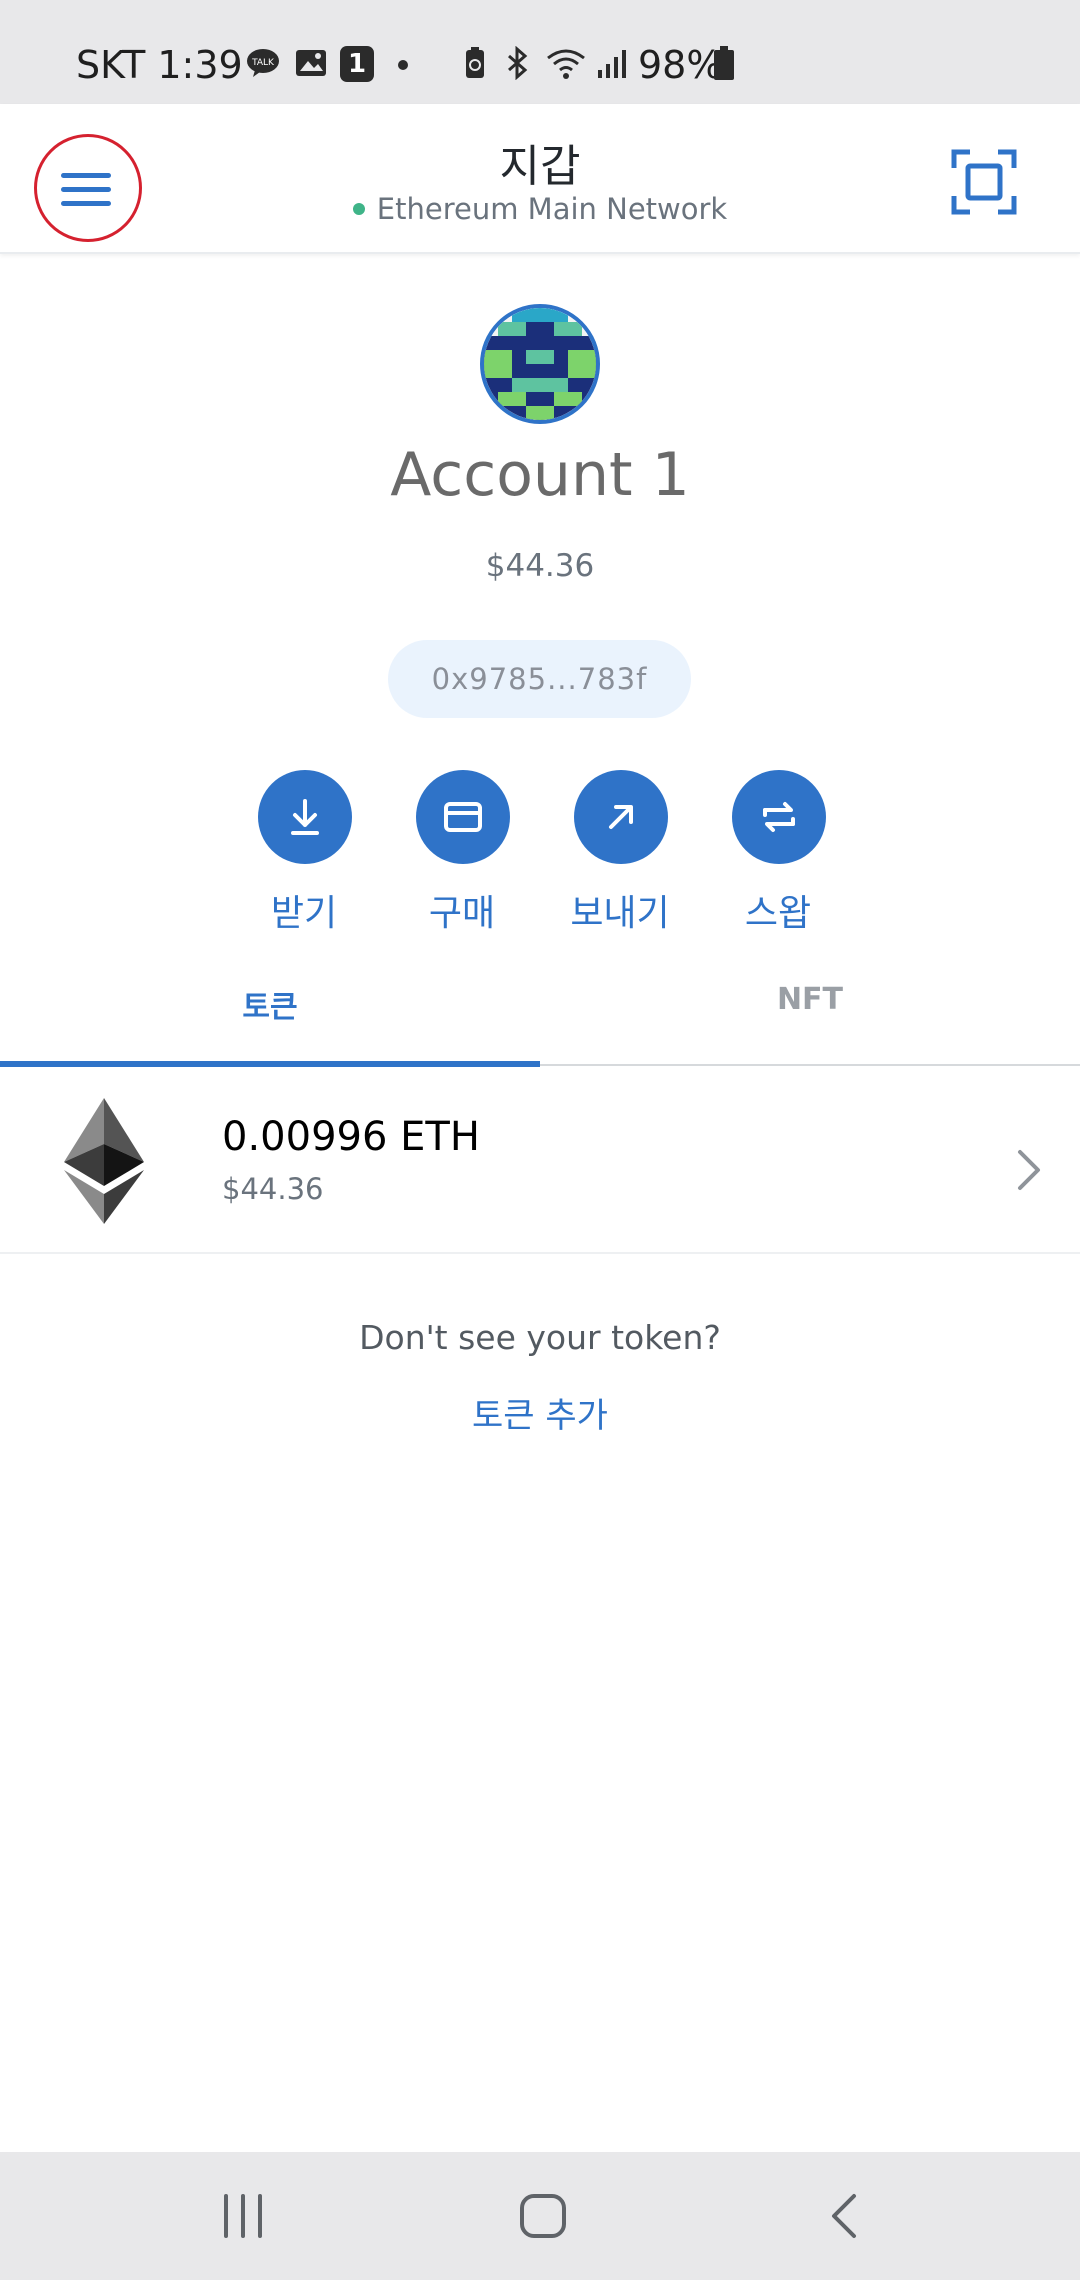  Describe the element at coordinates (552, 209) in the screenshot. I see `network-name: Ethereum Main Network` at that location.